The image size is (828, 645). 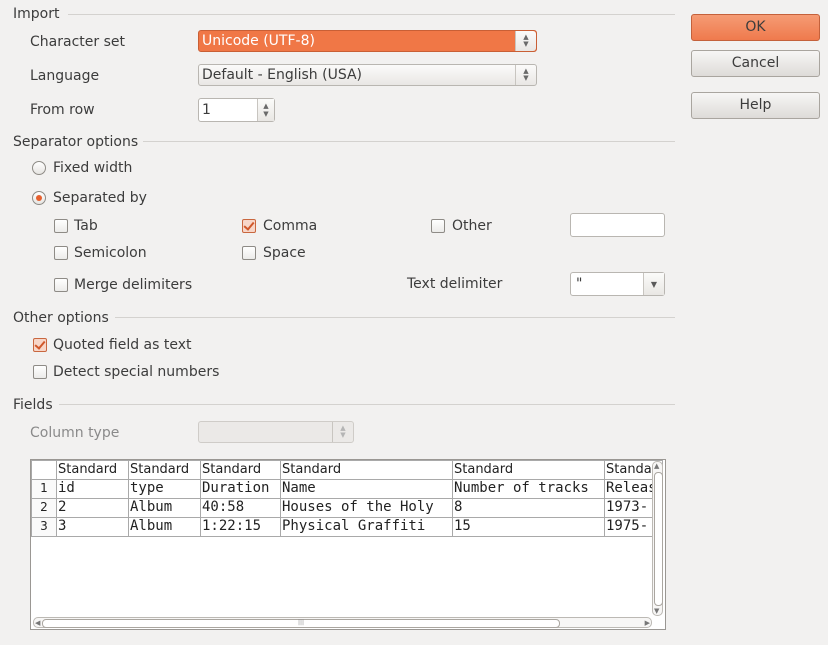 I want to click on fields-separator, so click(x=367, y=404).